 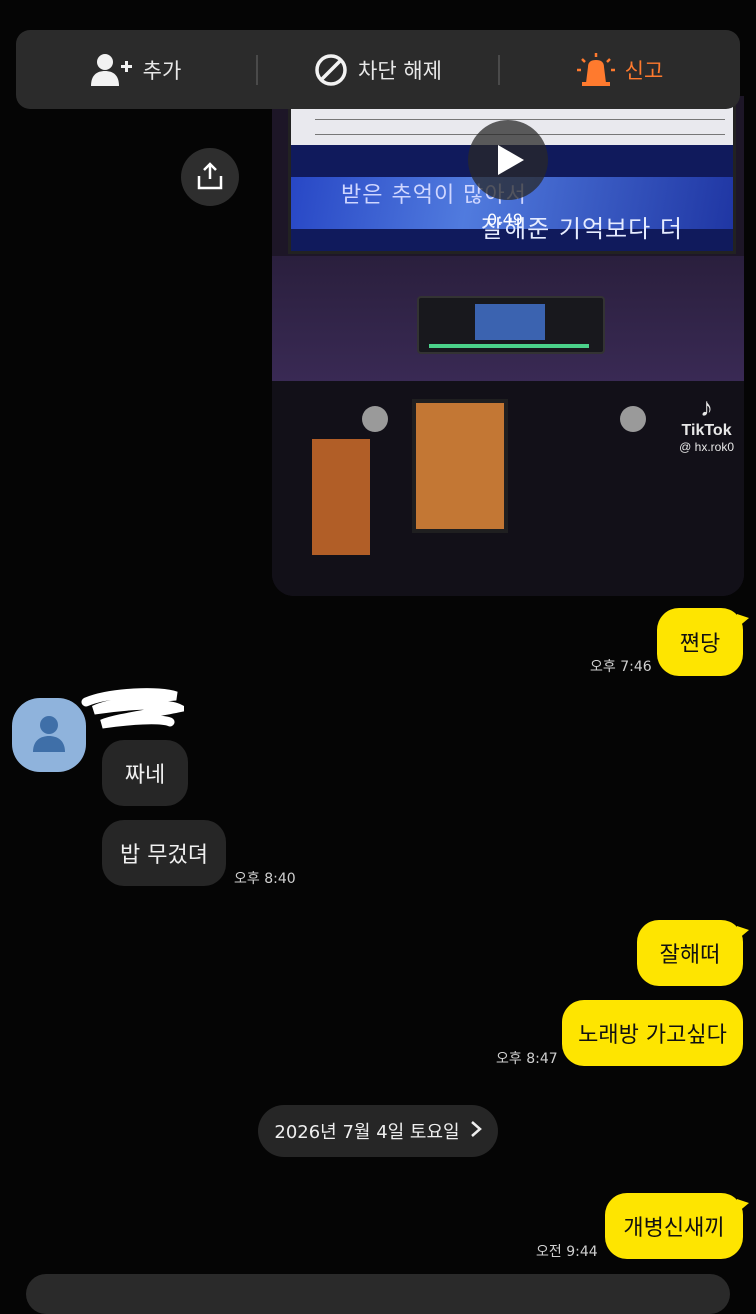 What do you see at coordinates (265, 879) in the screenshot?
I see `message-timestamp: 오후 8:40` at bounding box center [265, 879].